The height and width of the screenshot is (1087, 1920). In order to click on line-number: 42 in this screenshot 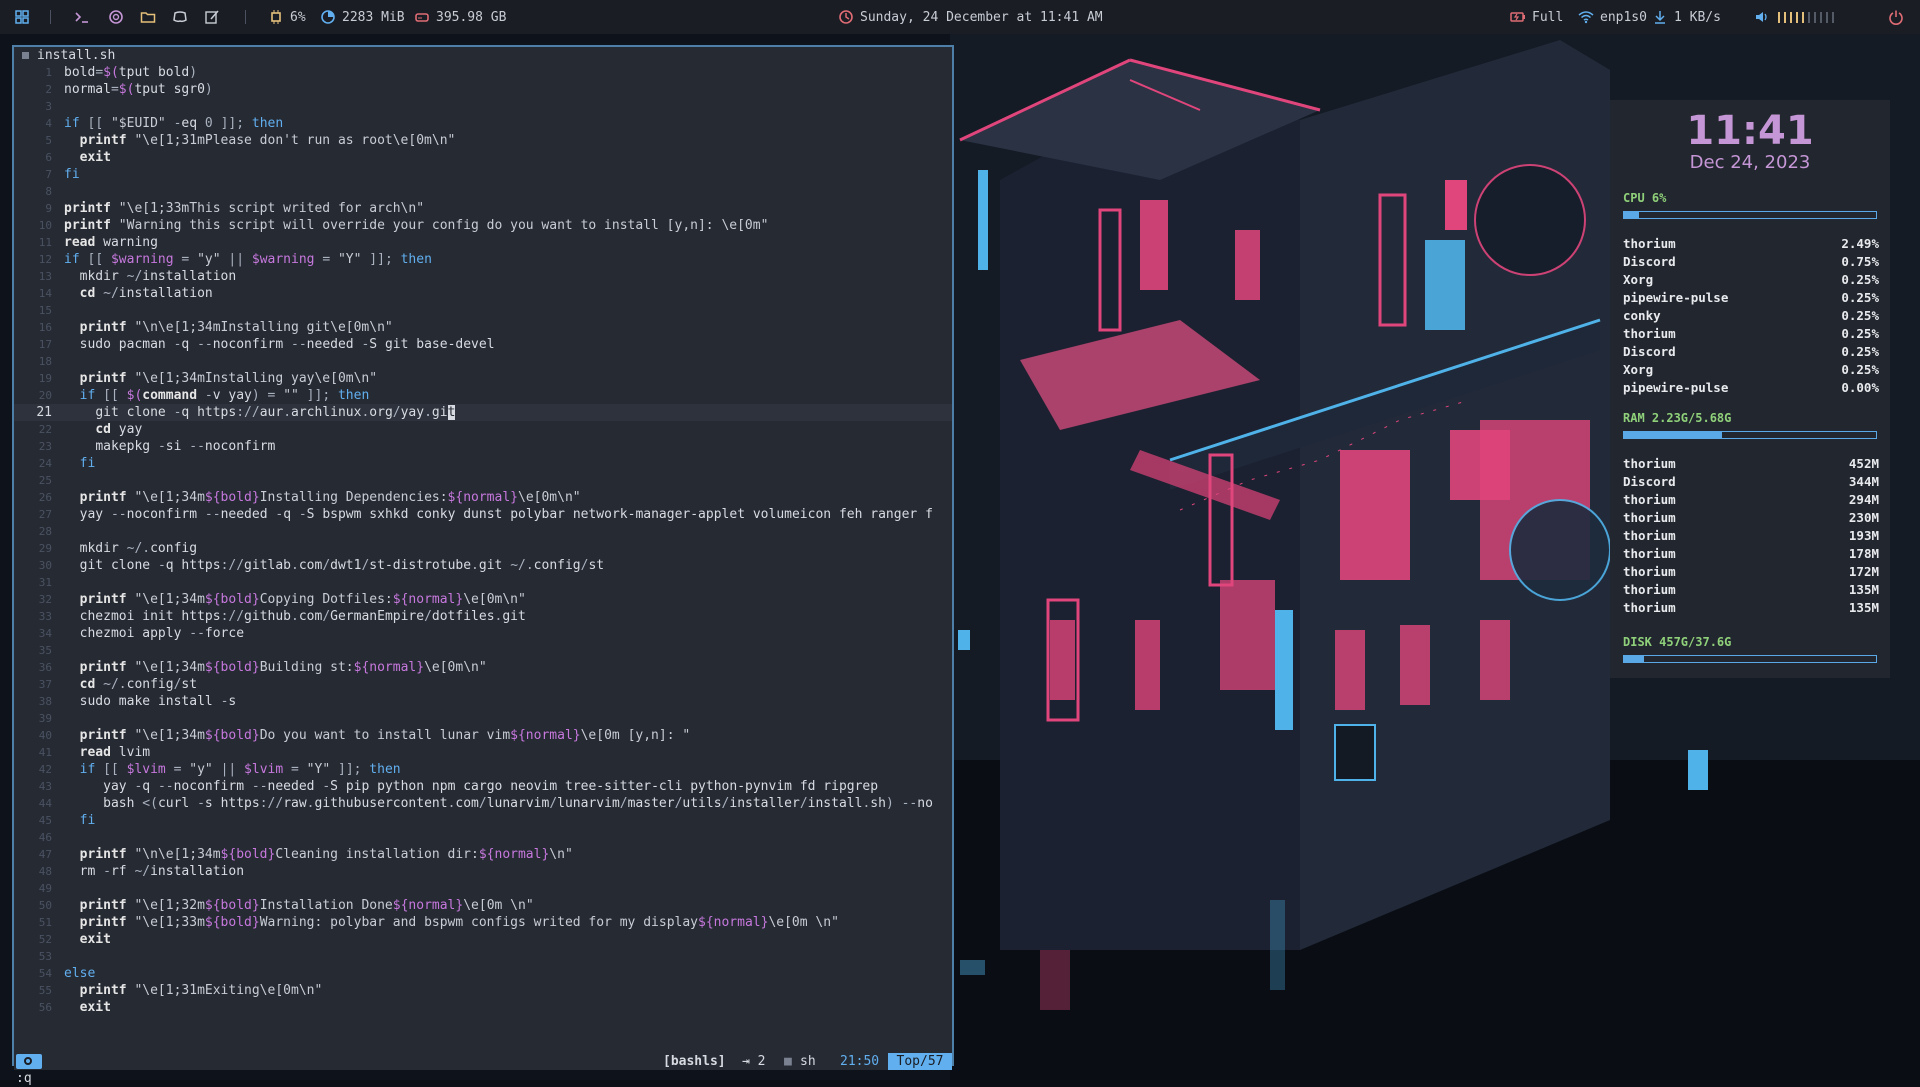, I will do `click(45, 769)`.